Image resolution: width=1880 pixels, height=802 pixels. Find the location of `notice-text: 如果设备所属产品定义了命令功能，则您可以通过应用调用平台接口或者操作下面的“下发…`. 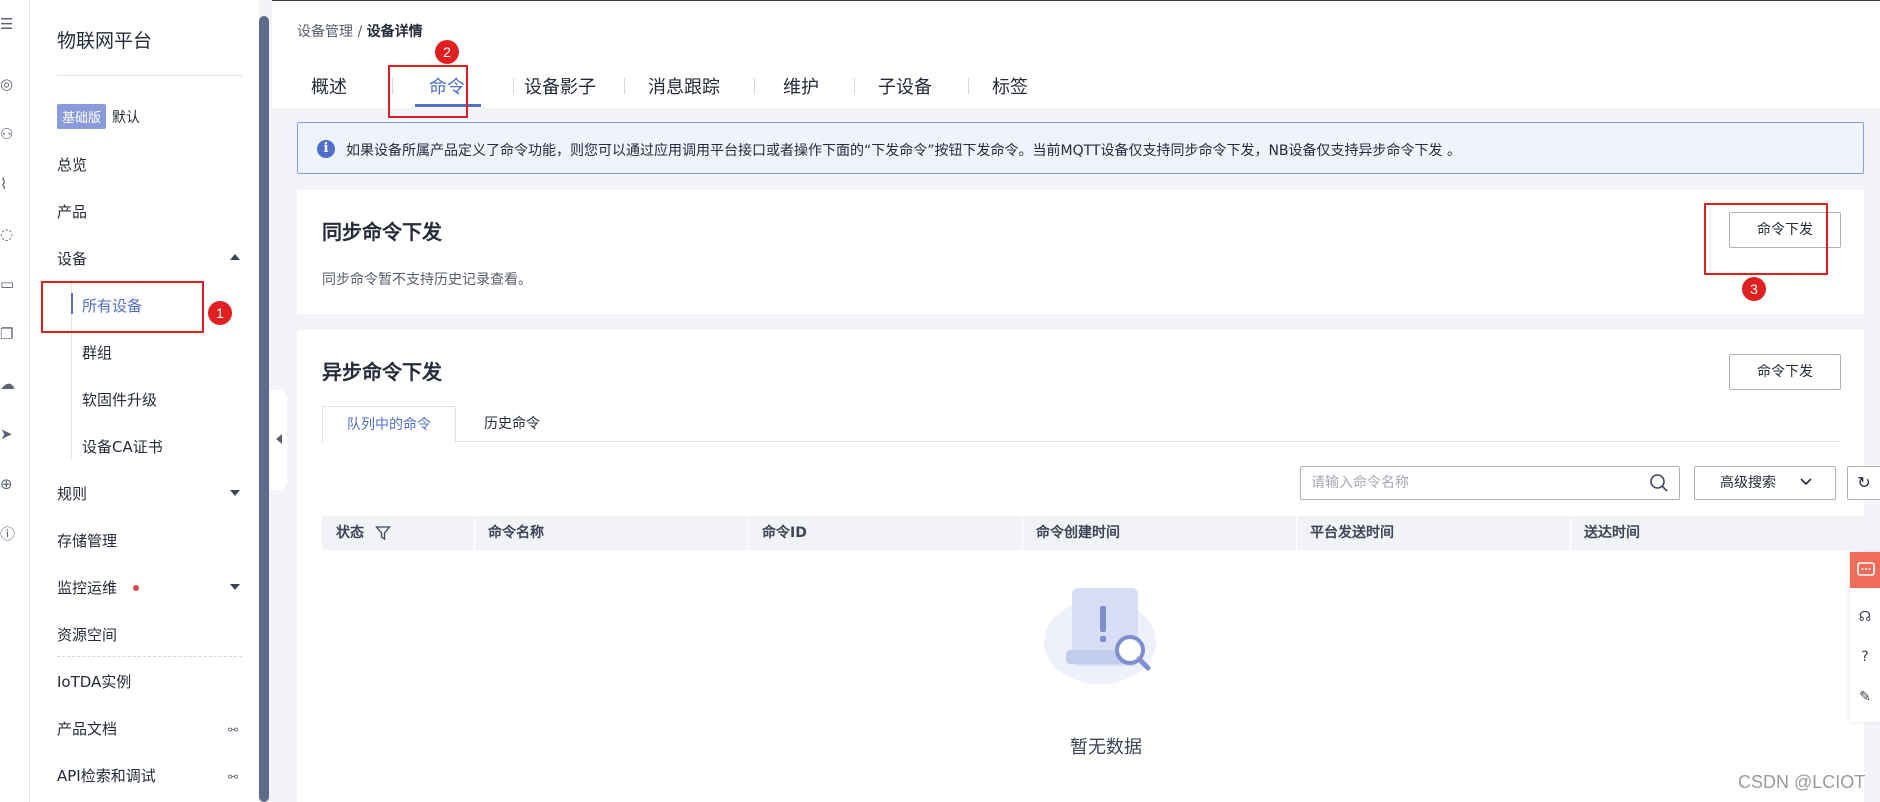

notice-text: 如果设备所属产品定义了命令功能，则您可以通过应用调用平台接口或者操作下面的“下发… is located at coordinates (903, 151).